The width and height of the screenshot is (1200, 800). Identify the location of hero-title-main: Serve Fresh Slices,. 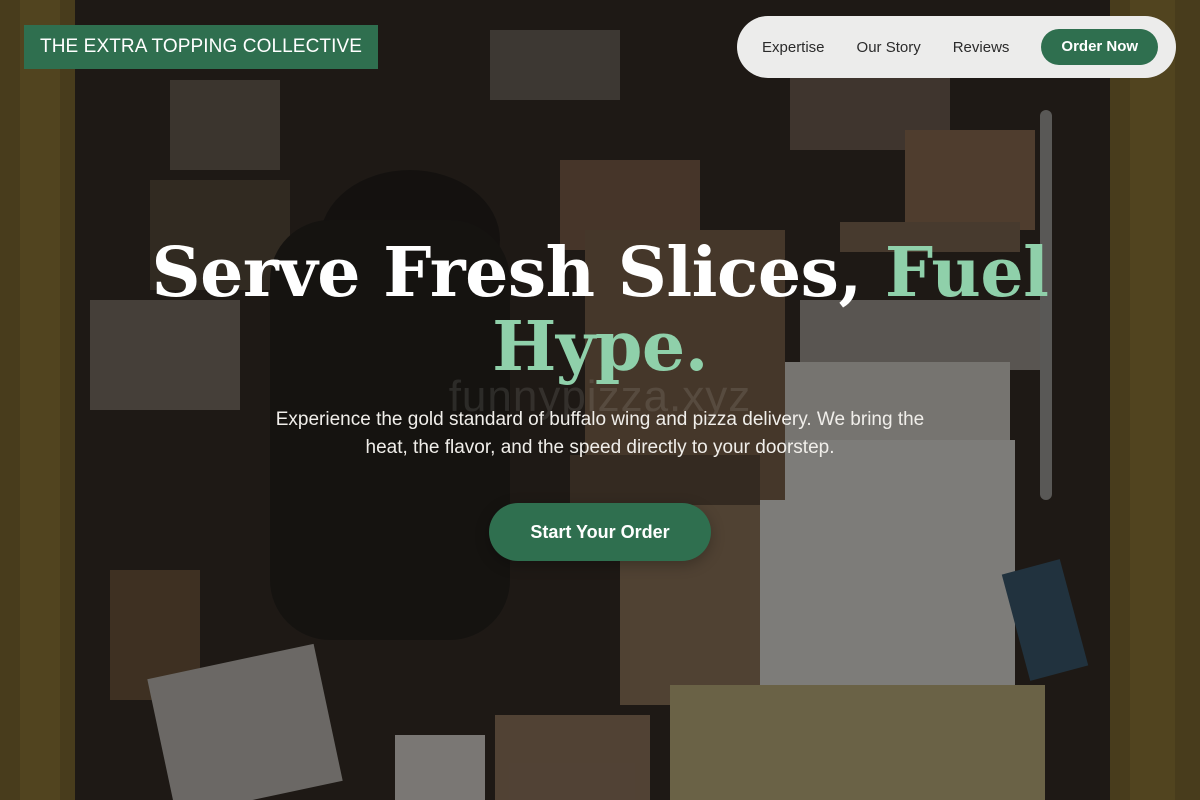
(518, 273).